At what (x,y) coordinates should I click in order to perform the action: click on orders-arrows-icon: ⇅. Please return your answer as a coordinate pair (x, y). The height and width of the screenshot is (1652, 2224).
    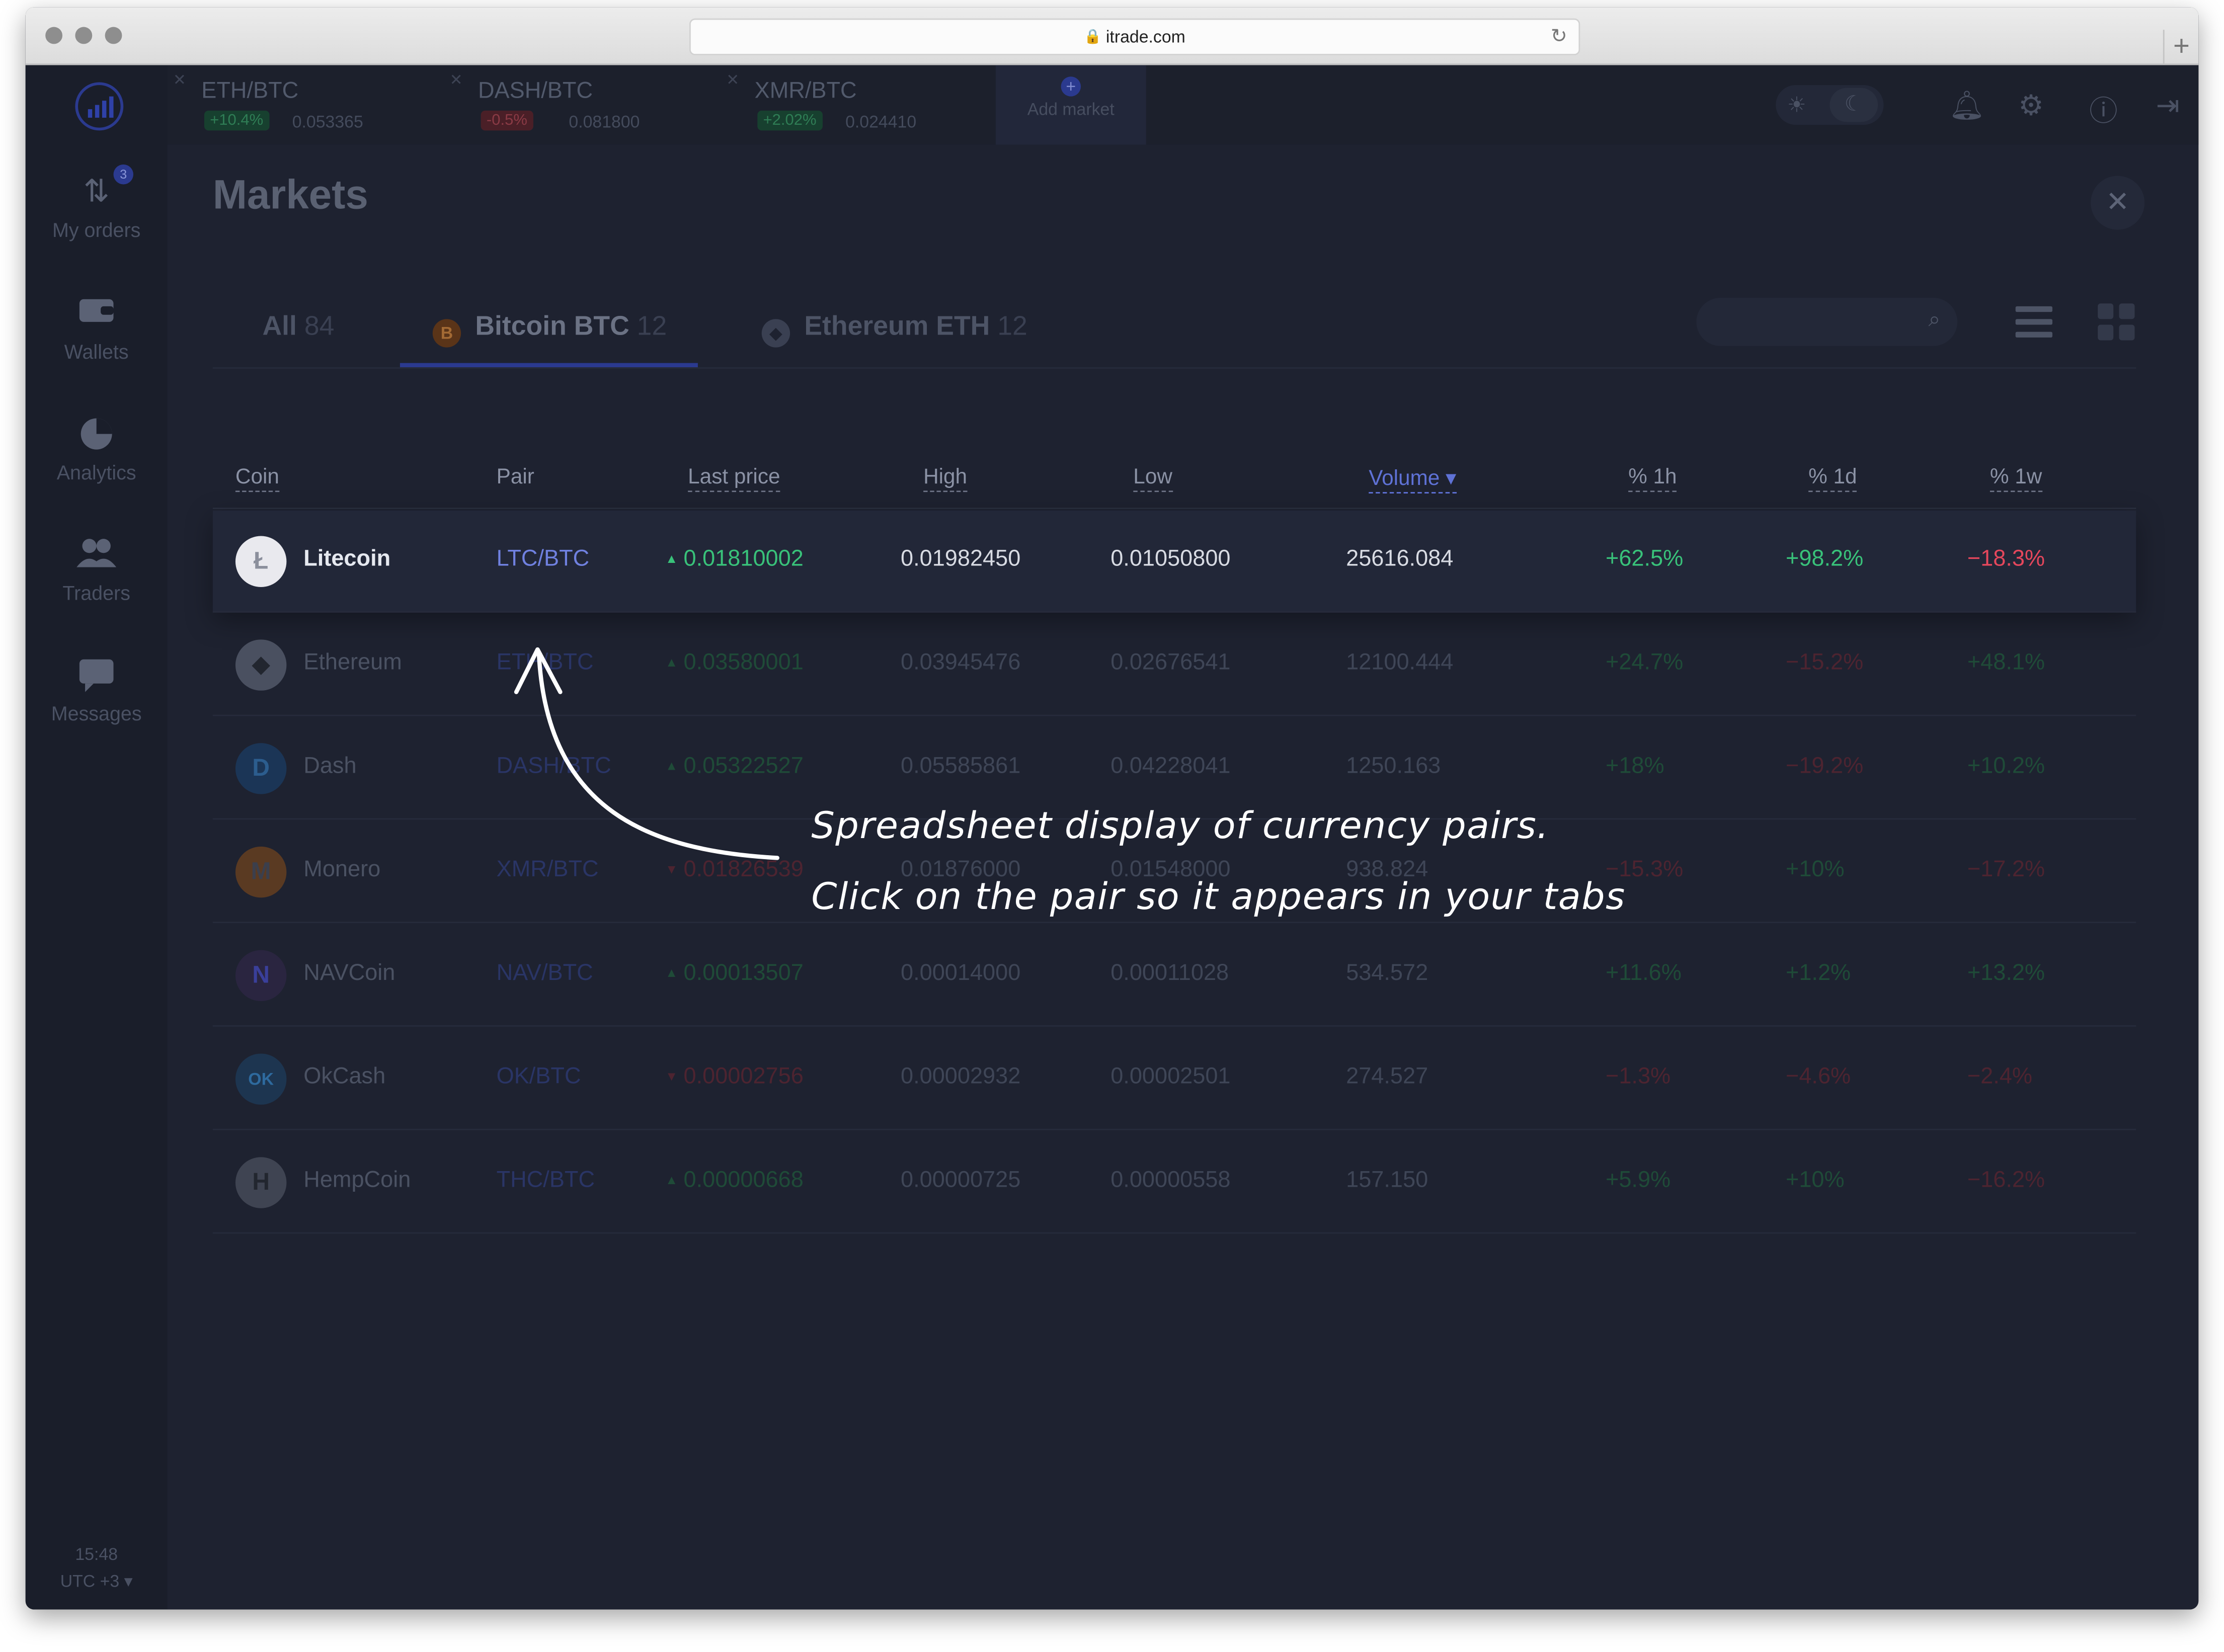
    Looking at the image, I should click on (96, 191).